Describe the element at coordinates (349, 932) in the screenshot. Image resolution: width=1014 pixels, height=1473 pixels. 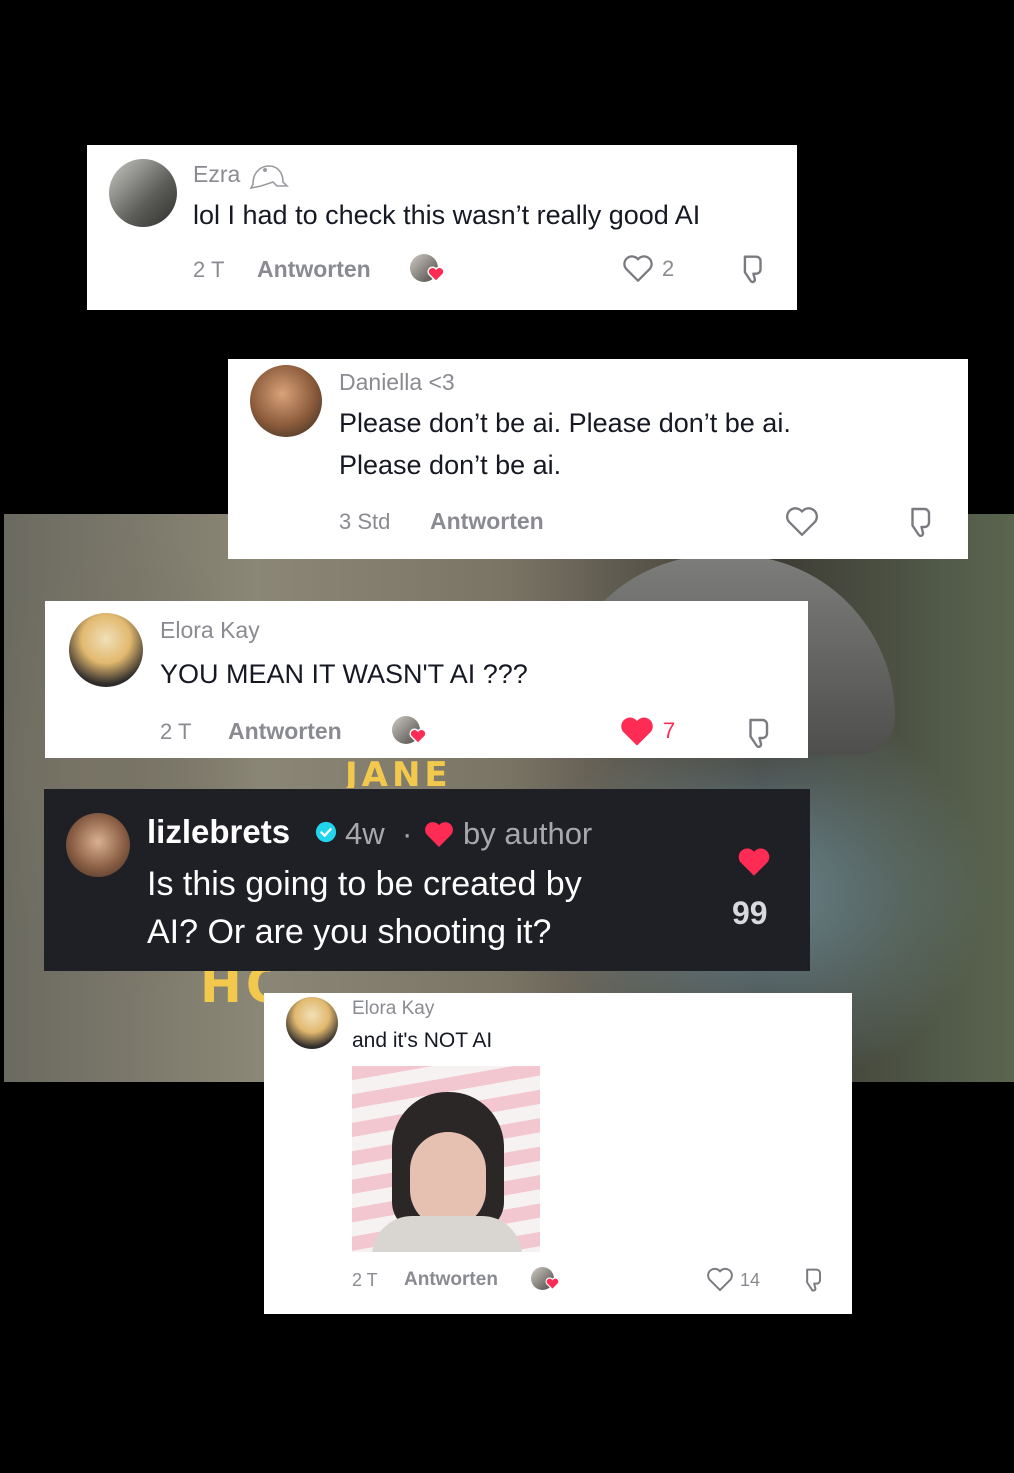
I see `comment-text-line-2: AI? Or are you shooting it?` at that location.